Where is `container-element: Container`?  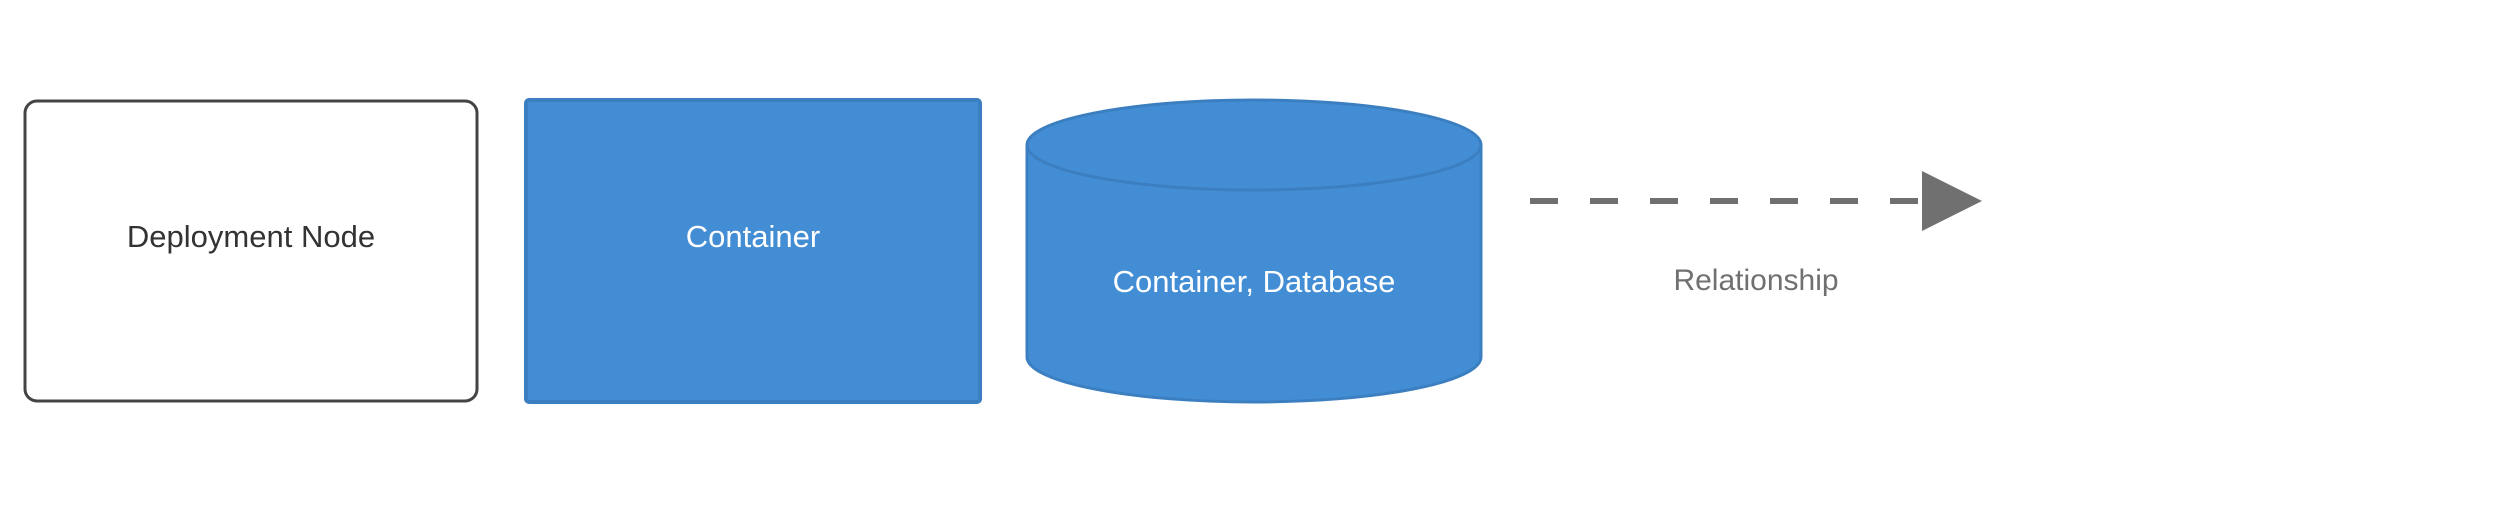
container-element: Container is located at coordinates (753, 251).